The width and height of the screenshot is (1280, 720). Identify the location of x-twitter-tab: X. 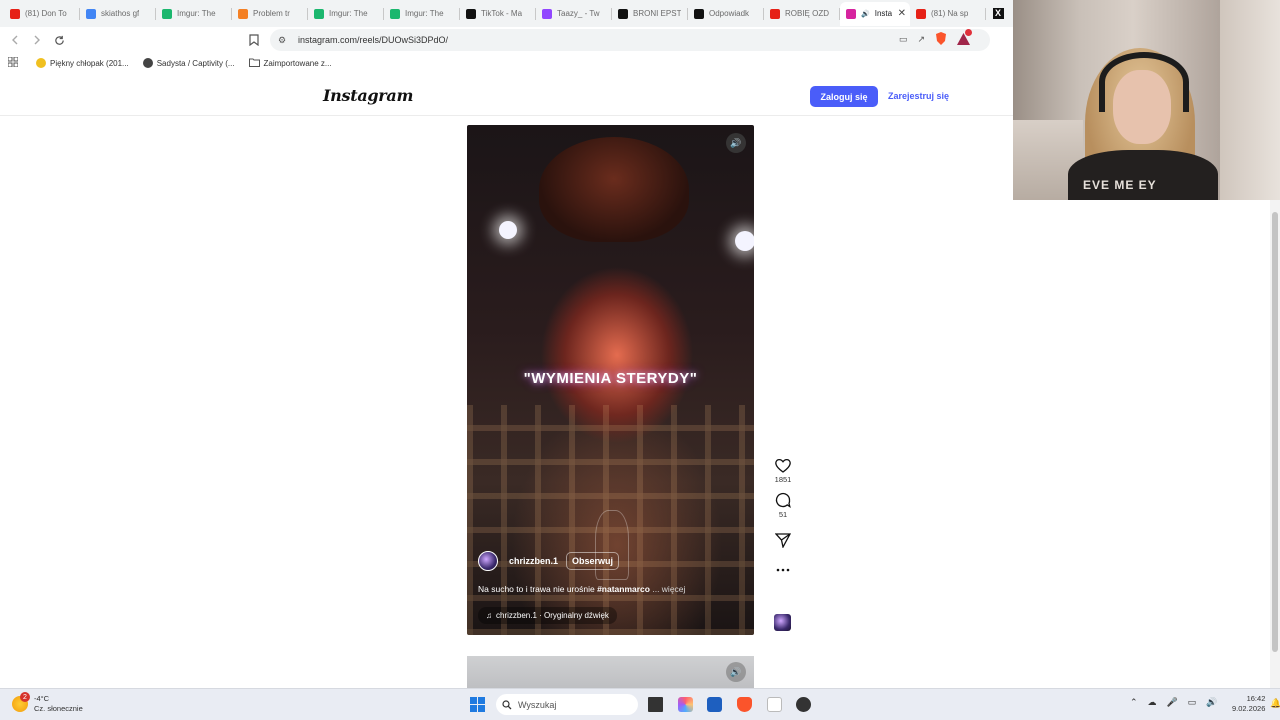
(998, 14).